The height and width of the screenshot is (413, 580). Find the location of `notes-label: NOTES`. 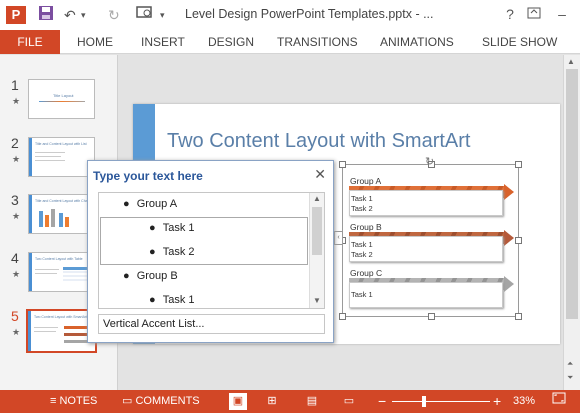

notes-label: NOTES is located at coordinates (78, 401).